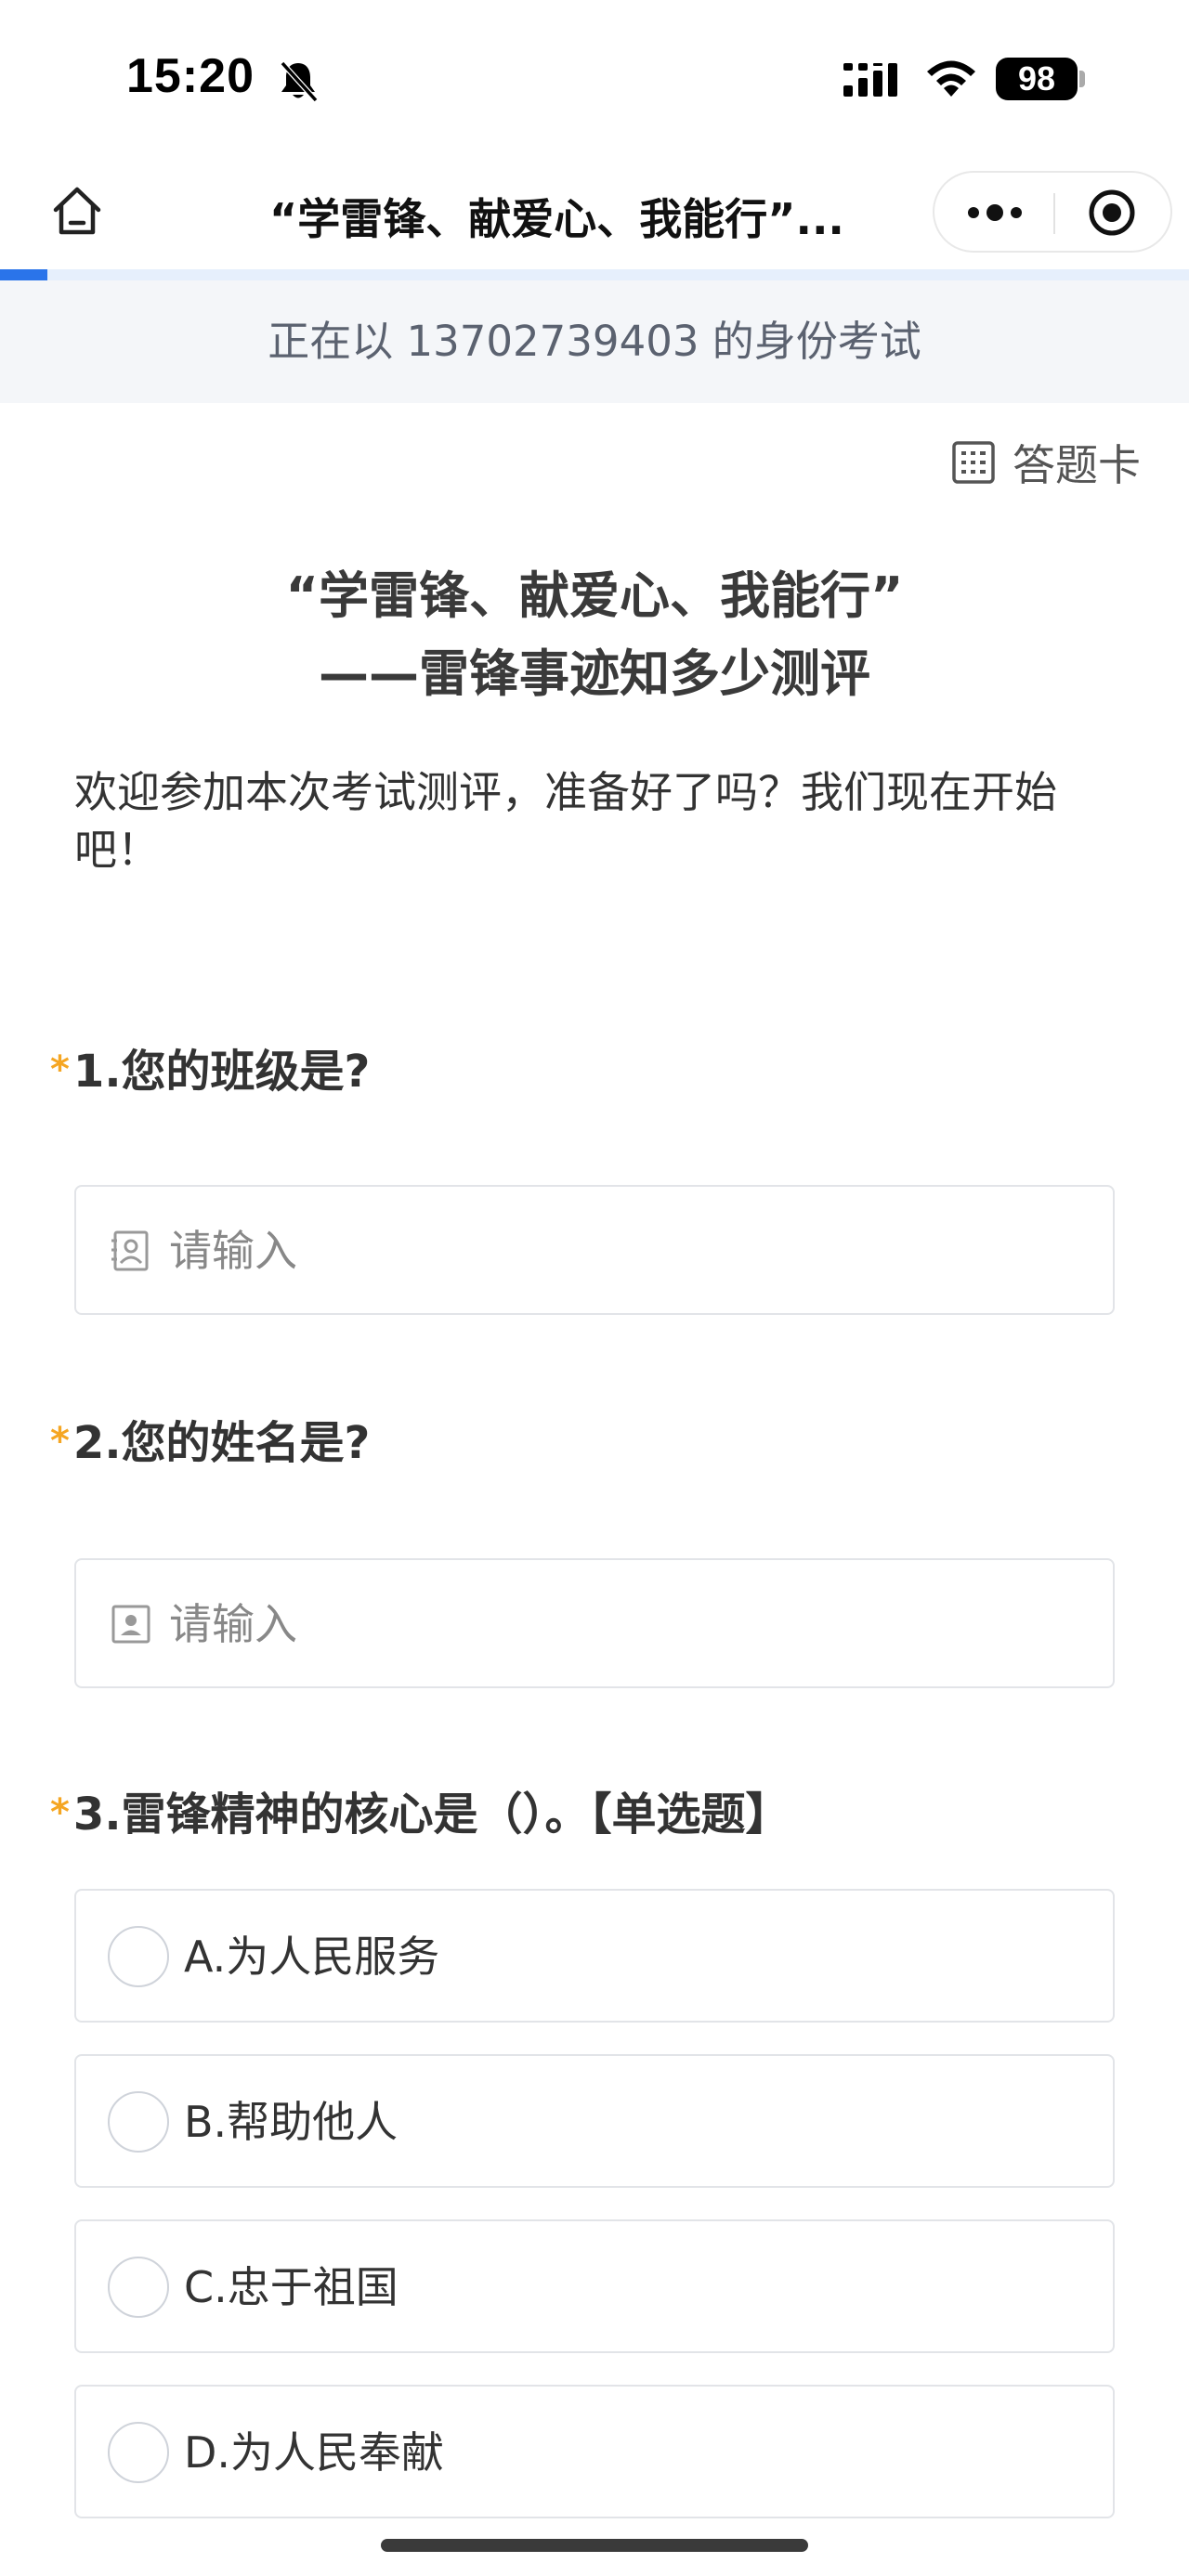 This screenshot has height=2576, width=1189. I want to click on question-2-text: 2.您的姓名是?, so click(221, 1443).